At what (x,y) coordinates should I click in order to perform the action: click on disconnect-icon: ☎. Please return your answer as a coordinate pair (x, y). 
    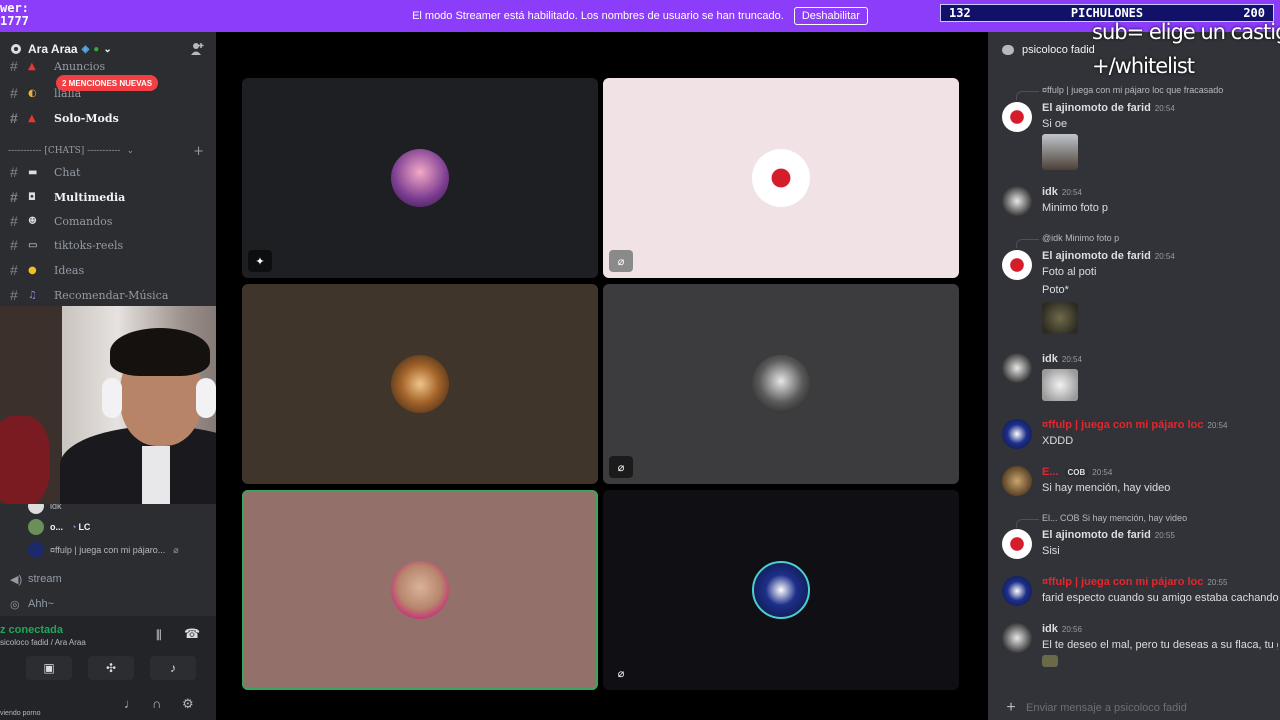
    Looking at the image, I should click on (192, 634).